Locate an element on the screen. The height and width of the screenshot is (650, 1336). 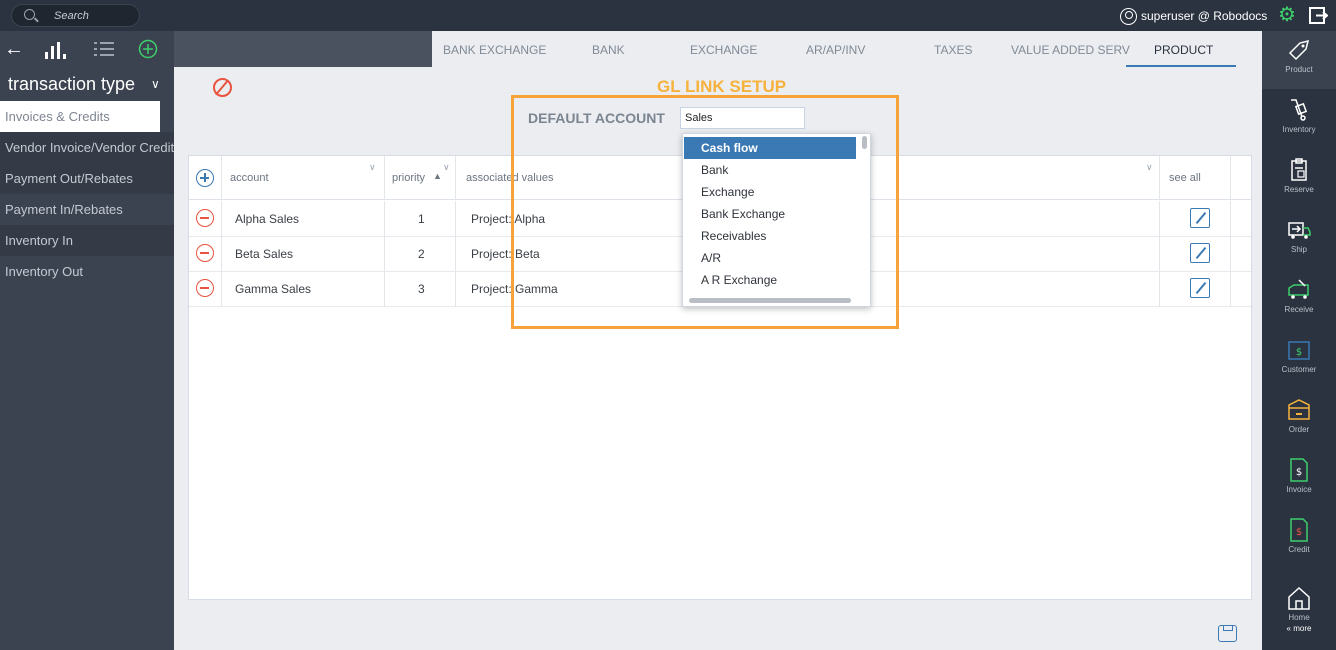
nav-invoice: $ Invoice is located at coordinates (1299, 480).